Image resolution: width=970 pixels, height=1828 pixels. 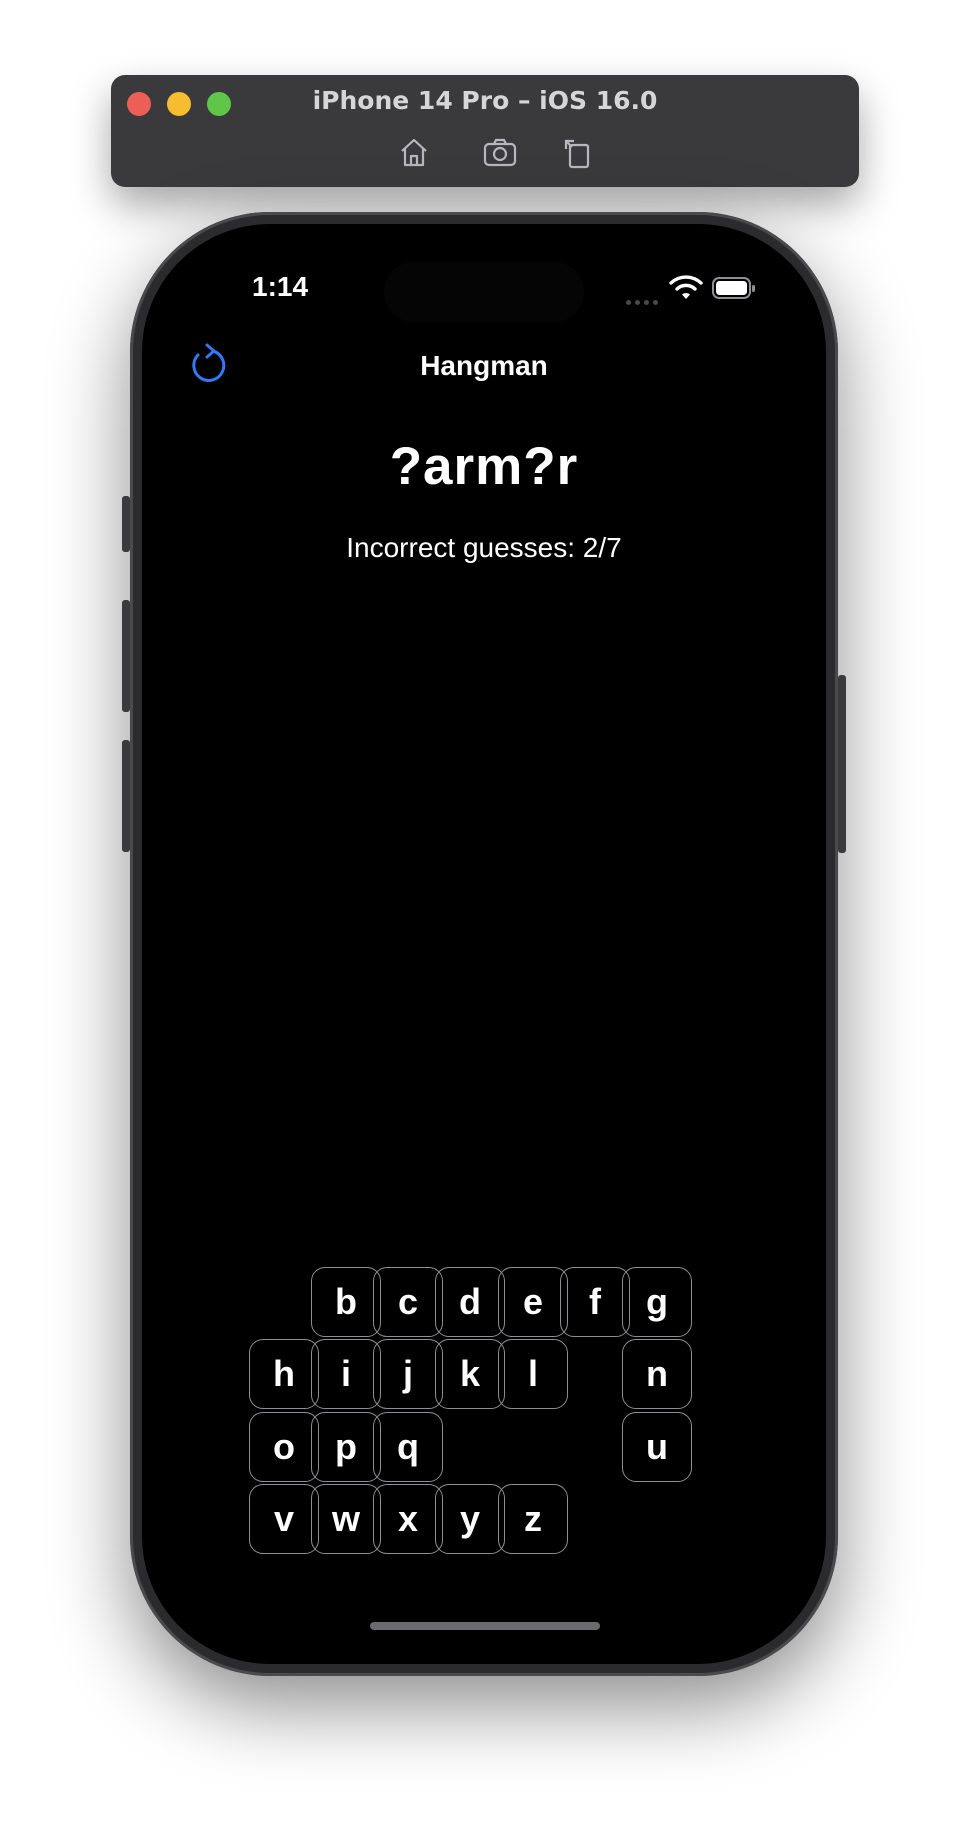 I want to click on status-time: 1:14, so click(x=280, y=286).